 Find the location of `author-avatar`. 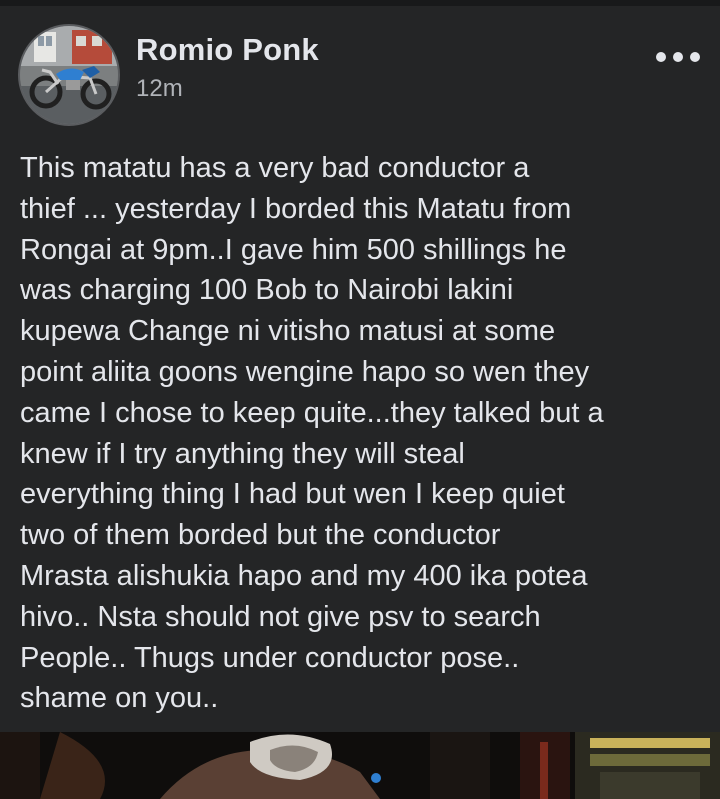

author-avatar is located at coordinates (69, 75).